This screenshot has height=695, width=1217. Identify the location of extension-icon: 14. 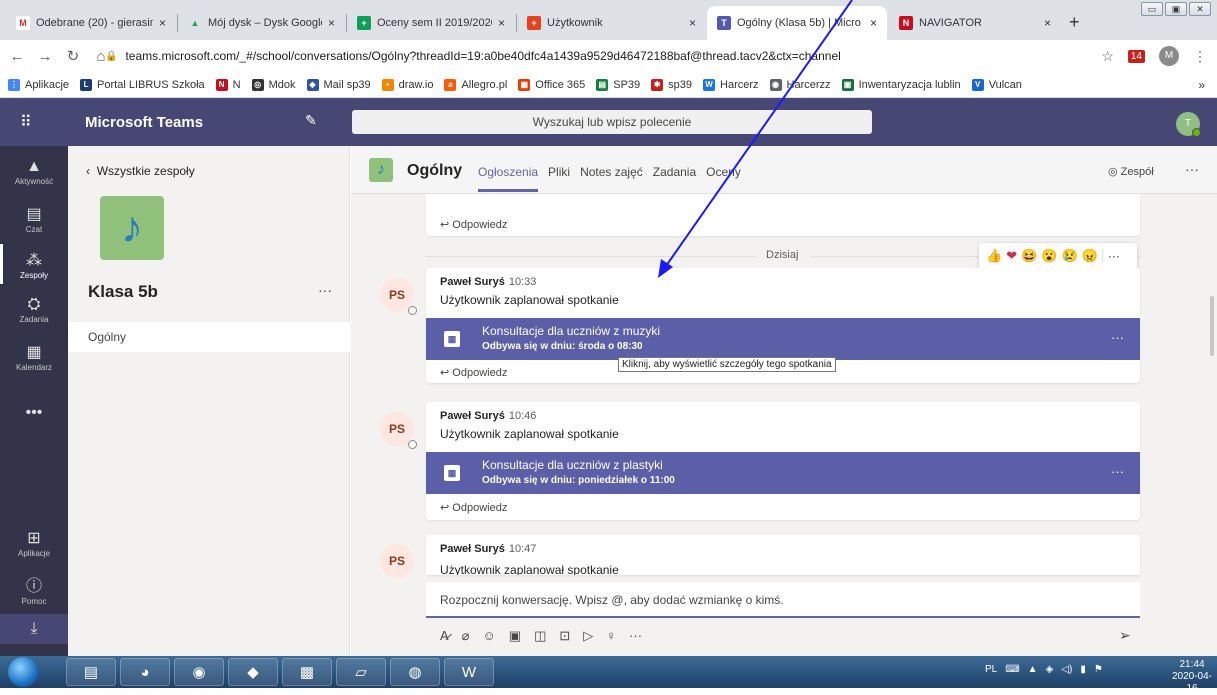
(1136, 56).